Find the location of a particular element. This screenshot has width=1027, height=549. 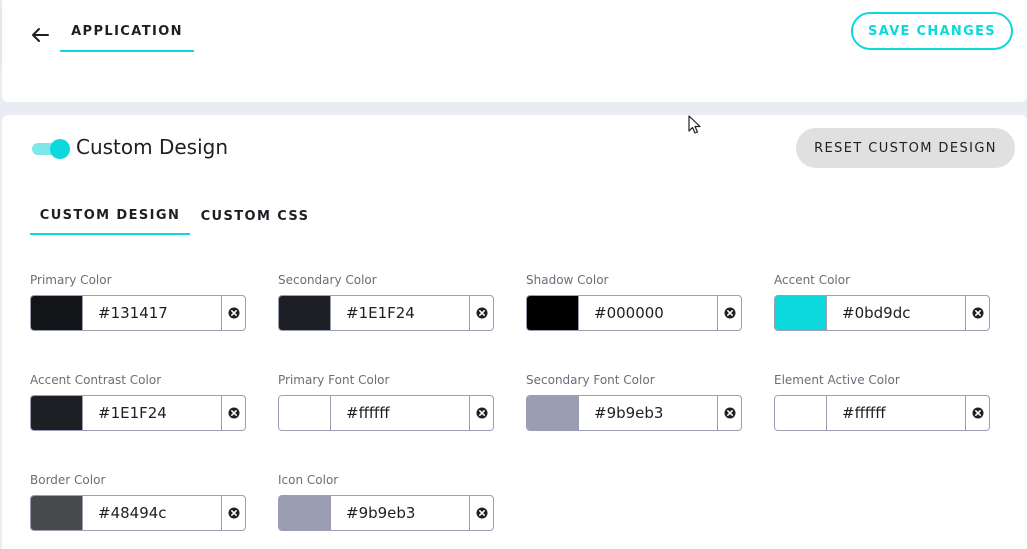

color-field: Accent Color #0bd9dc is located at coordinates (882, 301).